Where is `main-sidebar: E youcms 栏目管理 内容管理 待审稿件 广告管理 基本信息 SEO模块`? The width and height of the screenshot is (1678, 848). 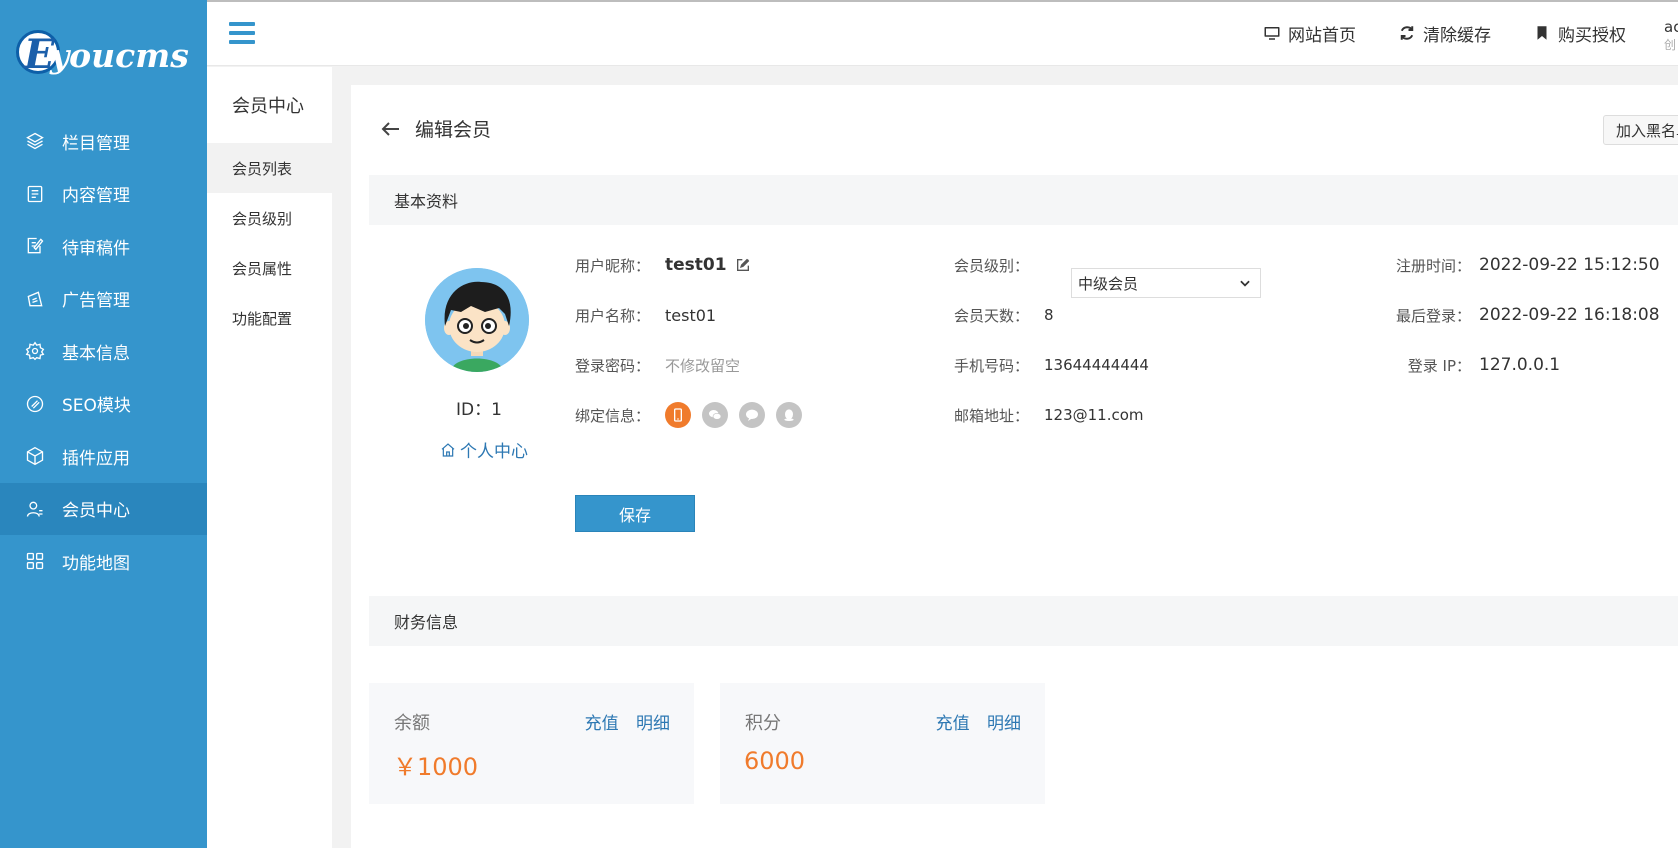 main-sidebar: E youcms 栏目管理 内容管理 待审稿件 广告管理 基本信息 SEO模块 is located at coordinates (103, 424).